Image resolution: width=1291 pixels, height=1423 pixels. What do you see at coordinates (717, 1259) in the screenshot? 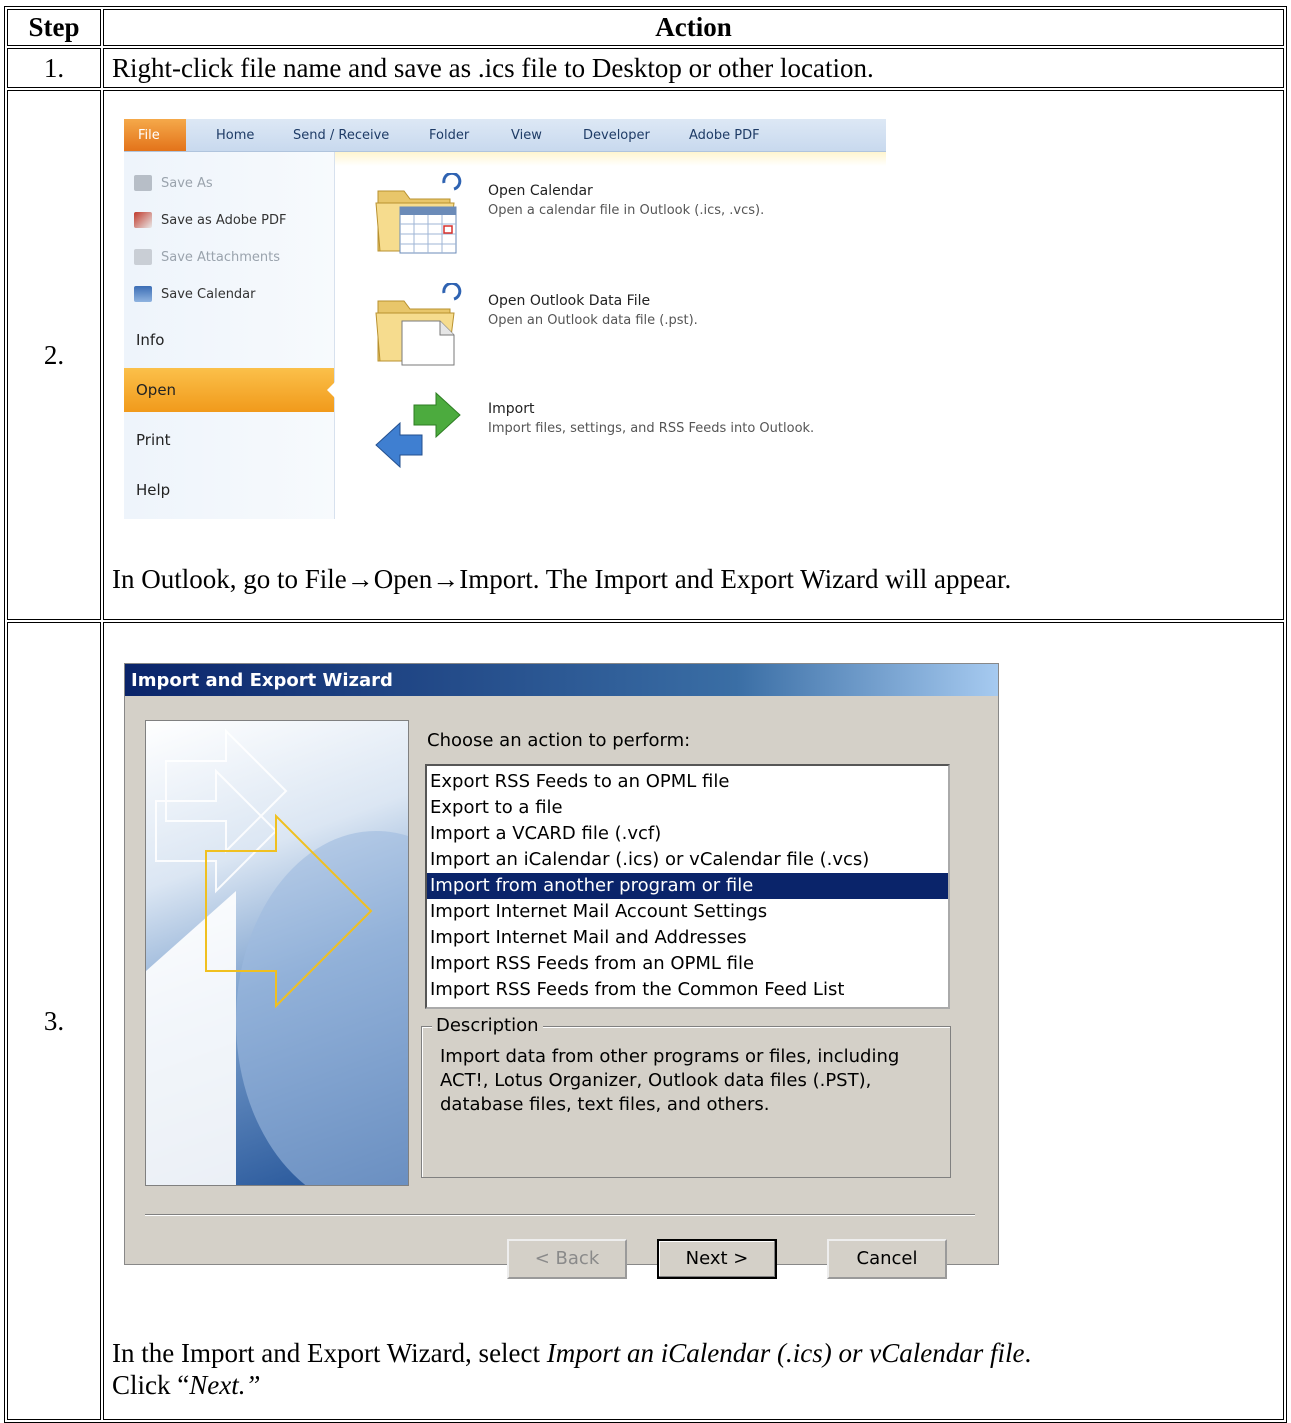
I see `next-button: Next >` at bounding box center [717, 1259].